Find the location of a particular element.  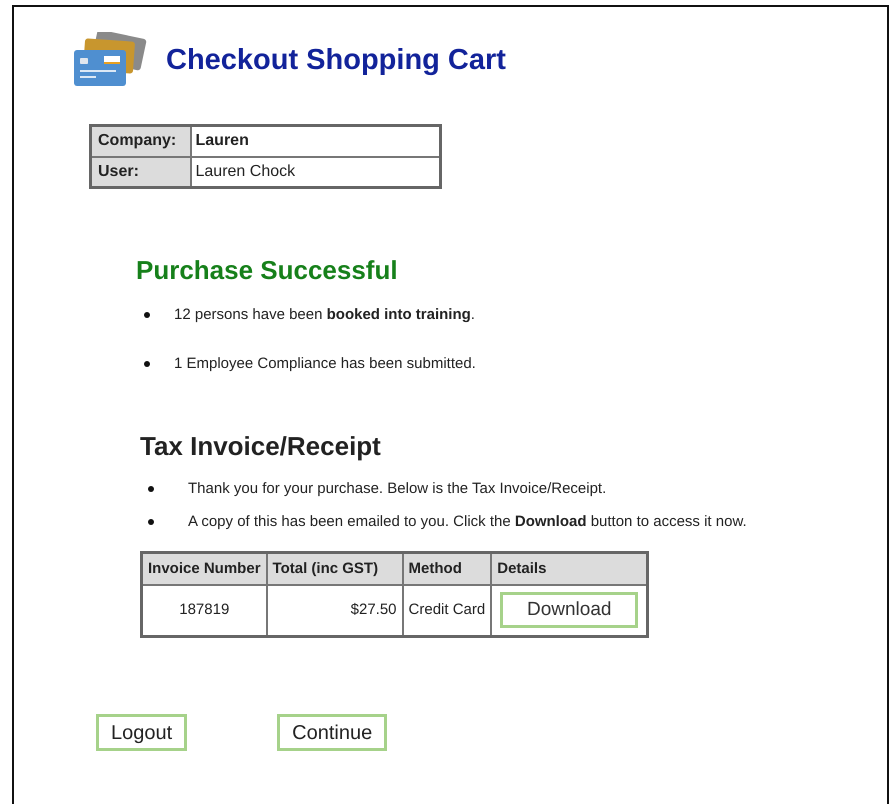

section-heading: Tax Invoice/Receipt is located at coordinates (261, 446).